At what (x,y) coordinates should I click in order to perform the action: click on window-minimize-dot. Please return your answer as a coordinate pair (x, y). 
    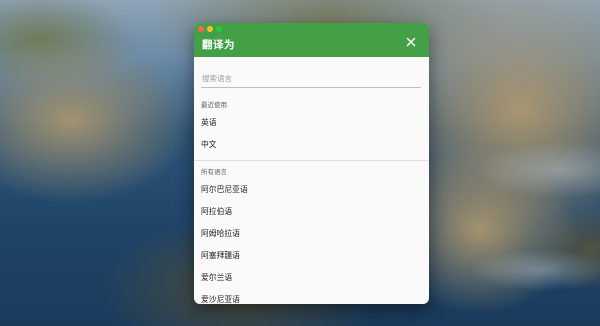
    Looking at the image, I should click on (210, 29).